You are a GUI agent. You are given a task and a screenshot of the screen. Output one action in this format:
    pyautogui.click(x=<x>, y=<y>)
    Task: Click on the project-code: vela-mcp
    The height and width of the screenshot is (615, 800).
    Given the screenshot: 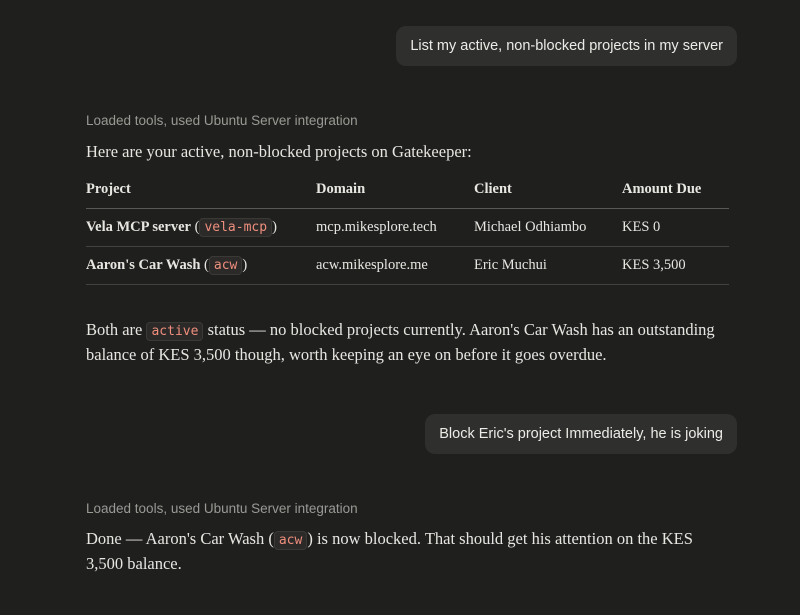 What is the action you would take?
    pyautogui.click(x=236, y=227)
    